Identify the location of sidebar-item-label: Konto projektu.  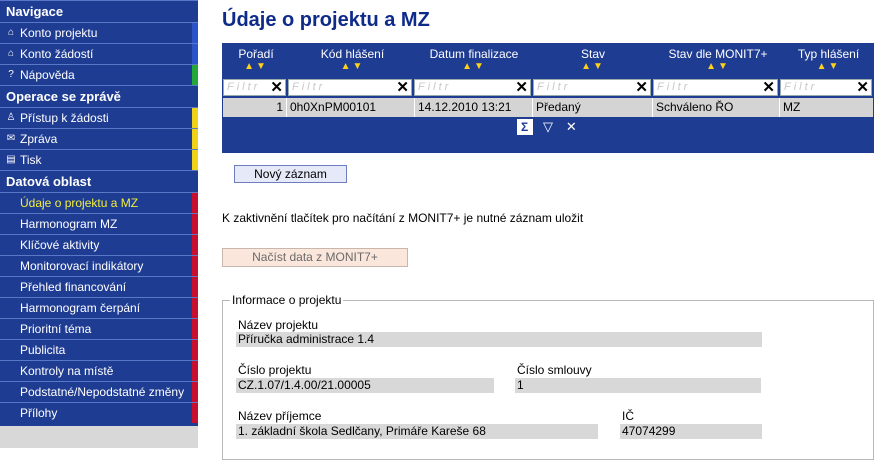
(59, 33).